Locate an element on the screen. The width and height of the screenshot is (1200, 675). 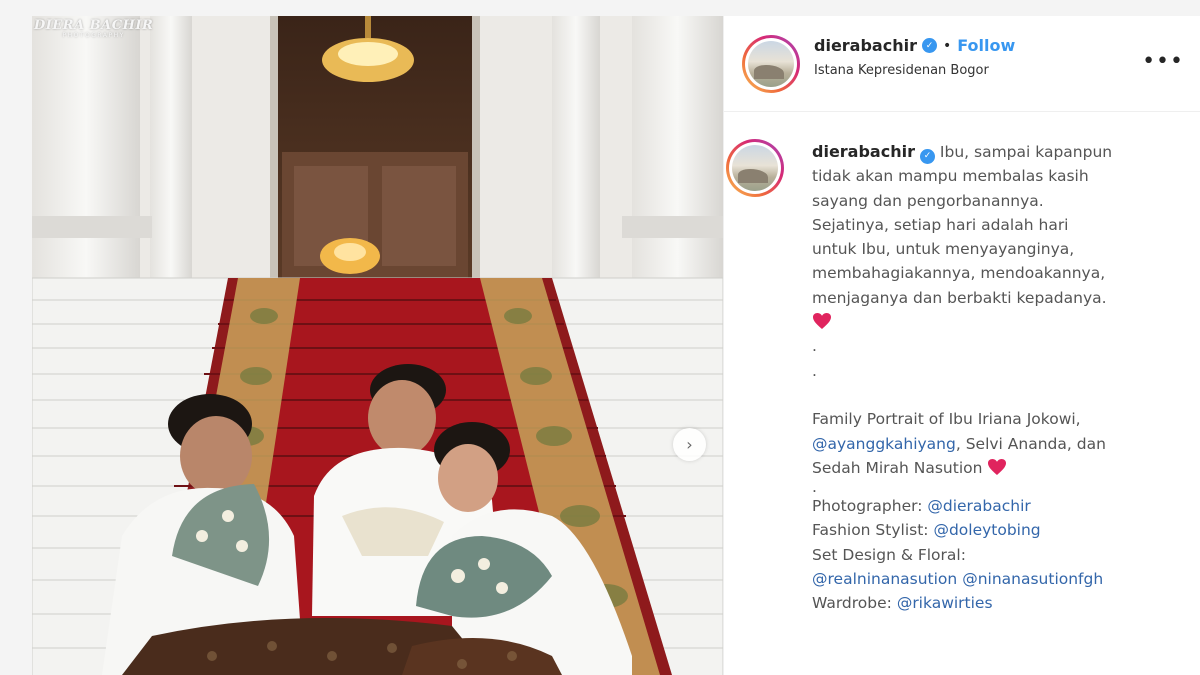
caption-line: Photographer: @dierabachir is located at coordinates (1006, 506).